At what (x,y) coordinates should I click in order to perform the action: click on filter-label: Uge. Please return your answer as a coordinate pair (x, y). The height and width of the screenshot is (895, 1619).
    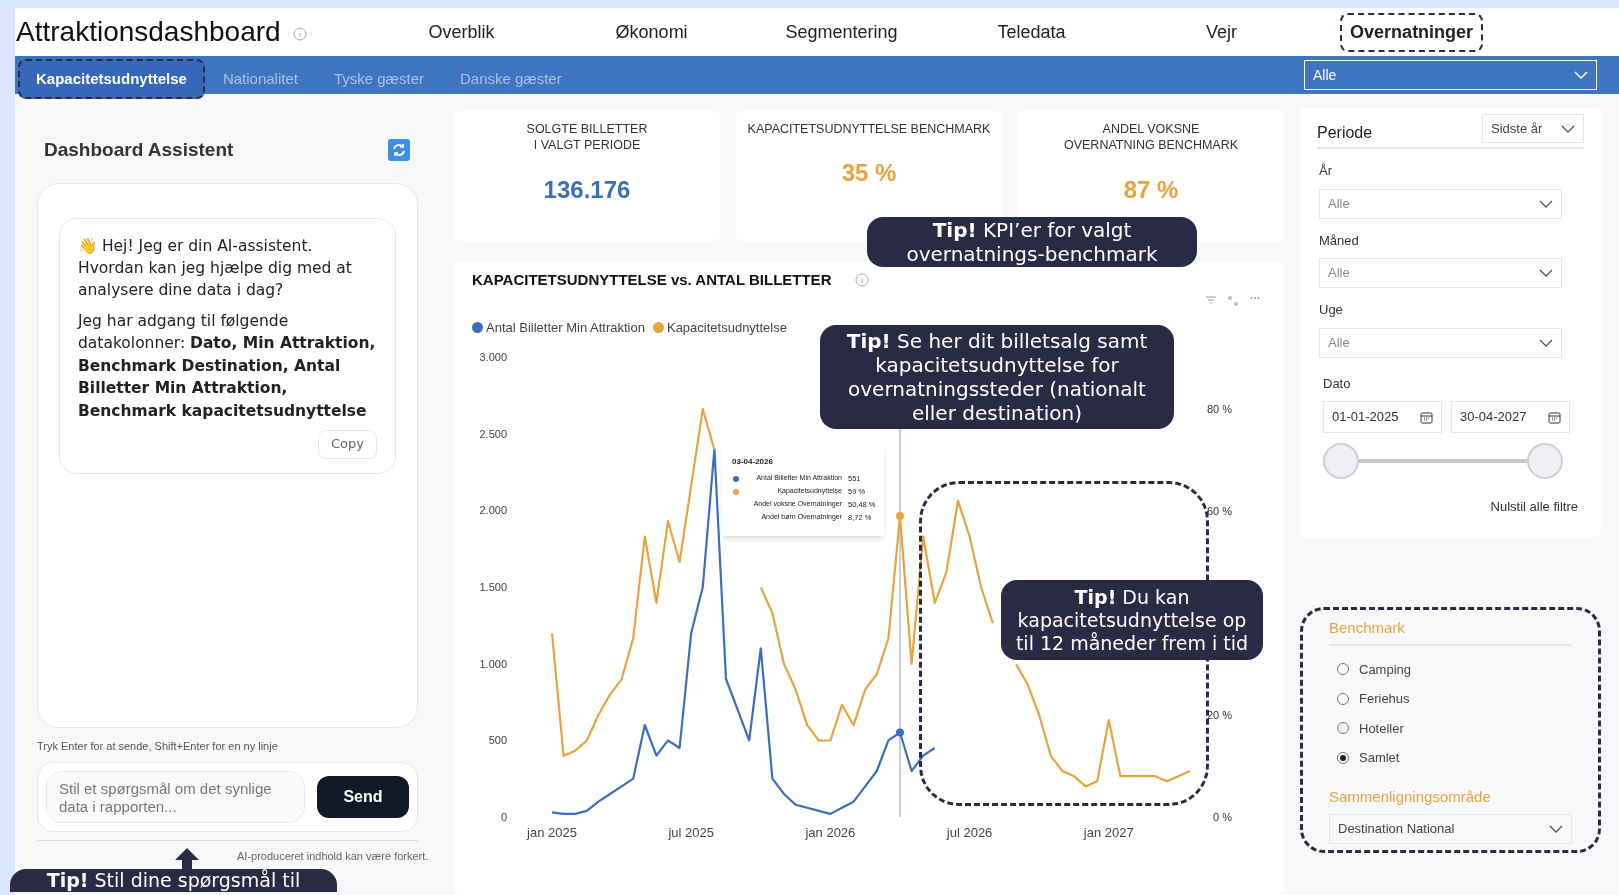
    Looking at the image, I should click on (1331, 310).